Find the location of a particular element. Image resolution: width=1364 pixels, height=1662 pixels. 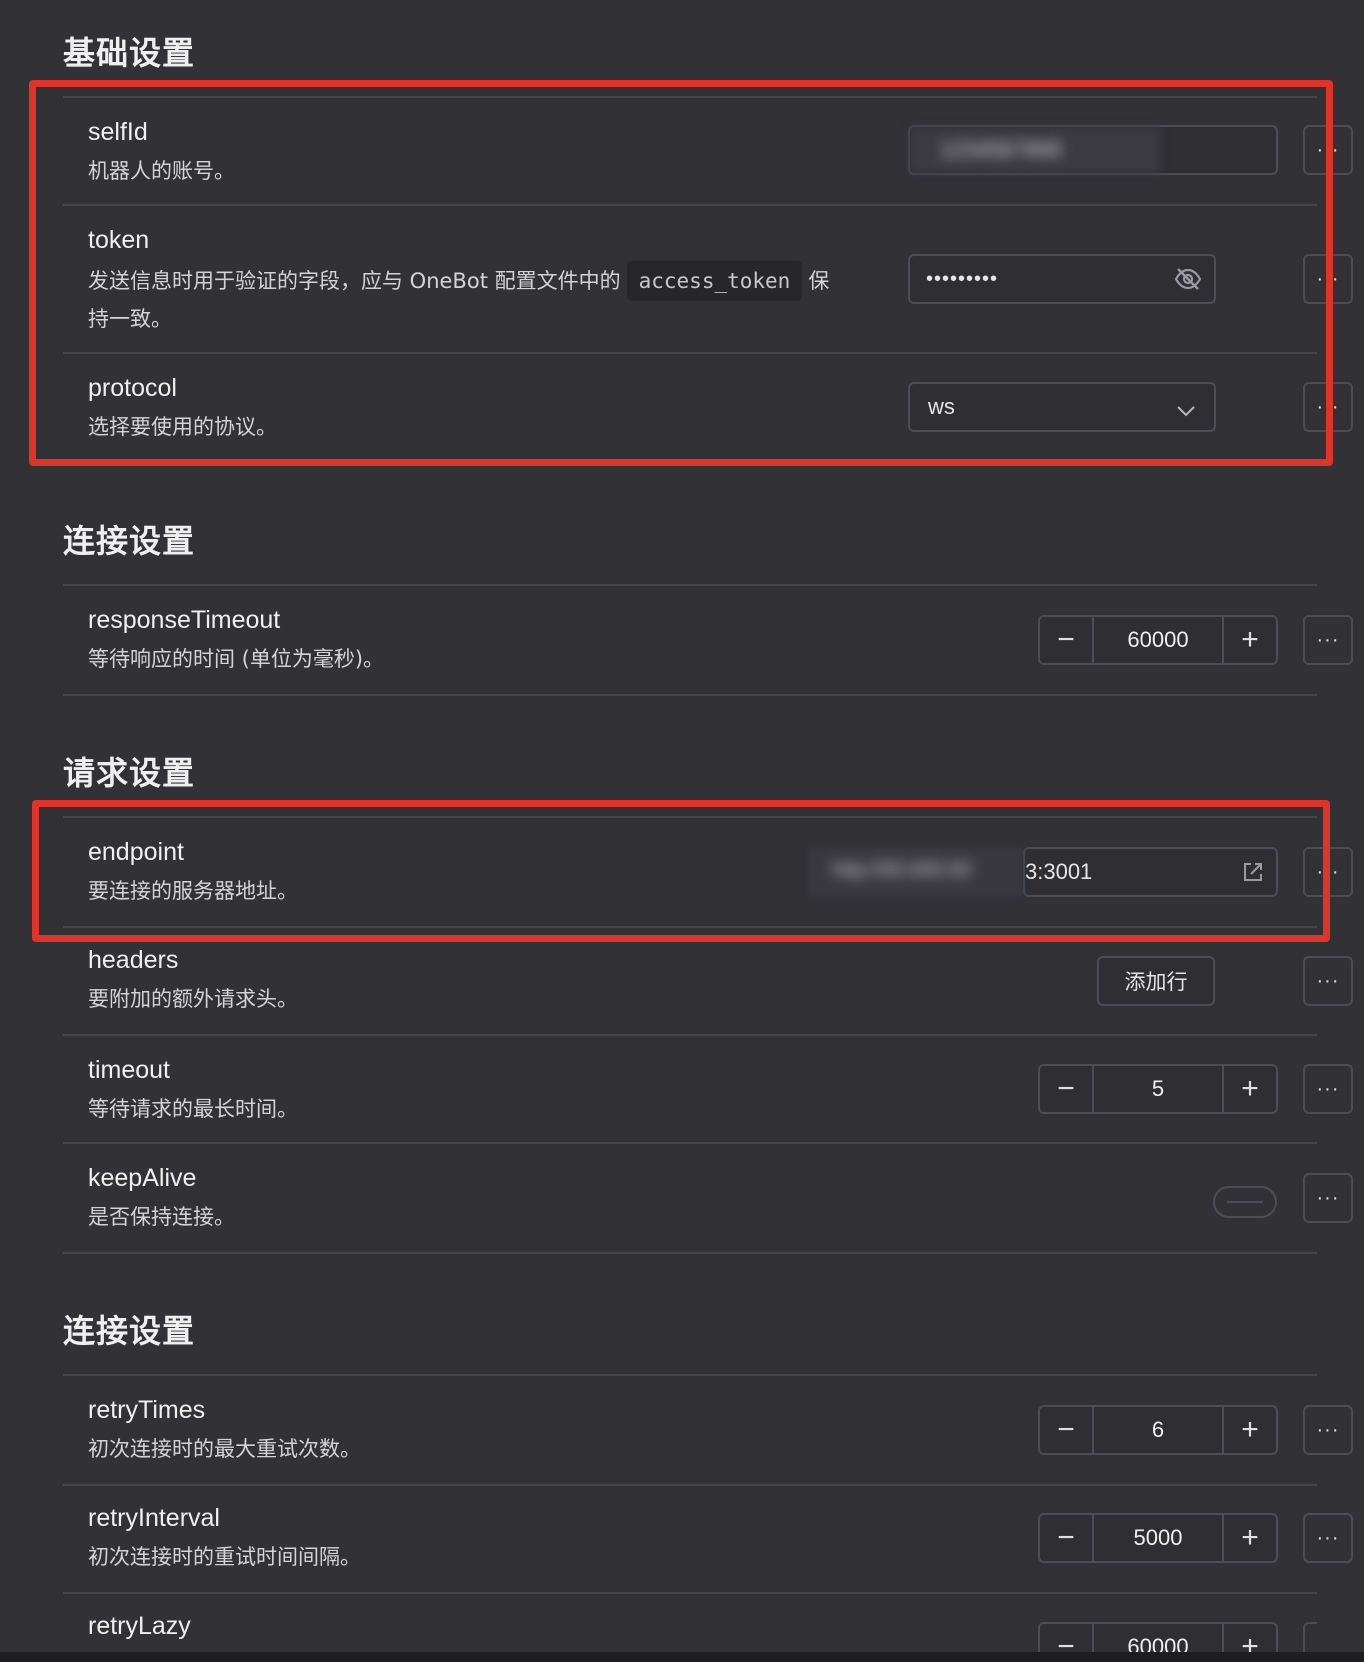

setting-name: retryTimes is located at coordinates (147, 1410).